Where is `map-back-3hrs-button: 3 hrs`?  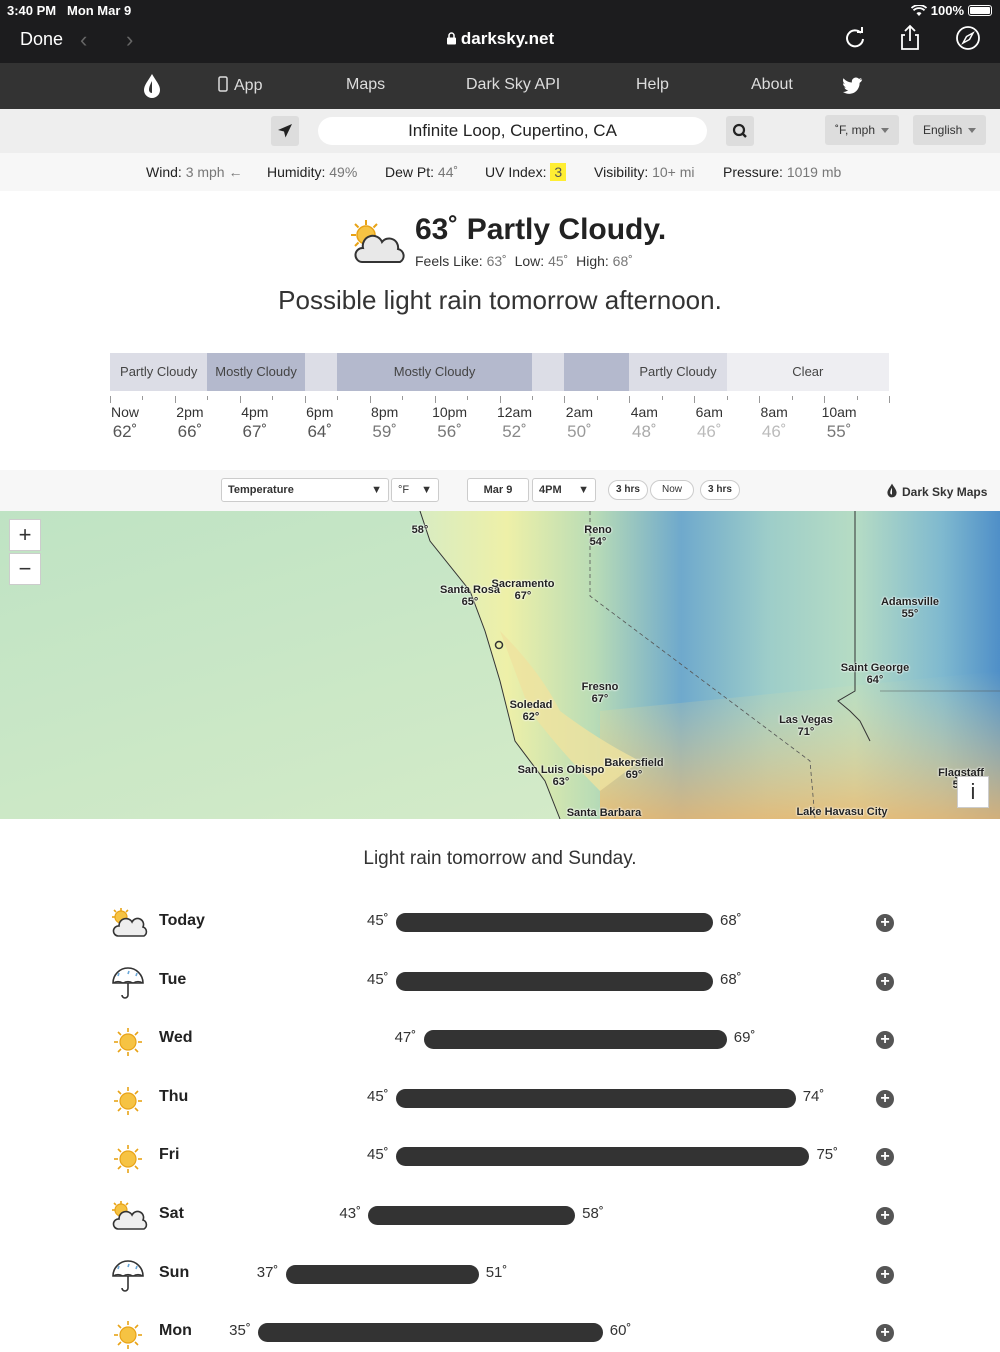 map-back-3hrs-button: 3 hrs is located at coordinates (628, 490).